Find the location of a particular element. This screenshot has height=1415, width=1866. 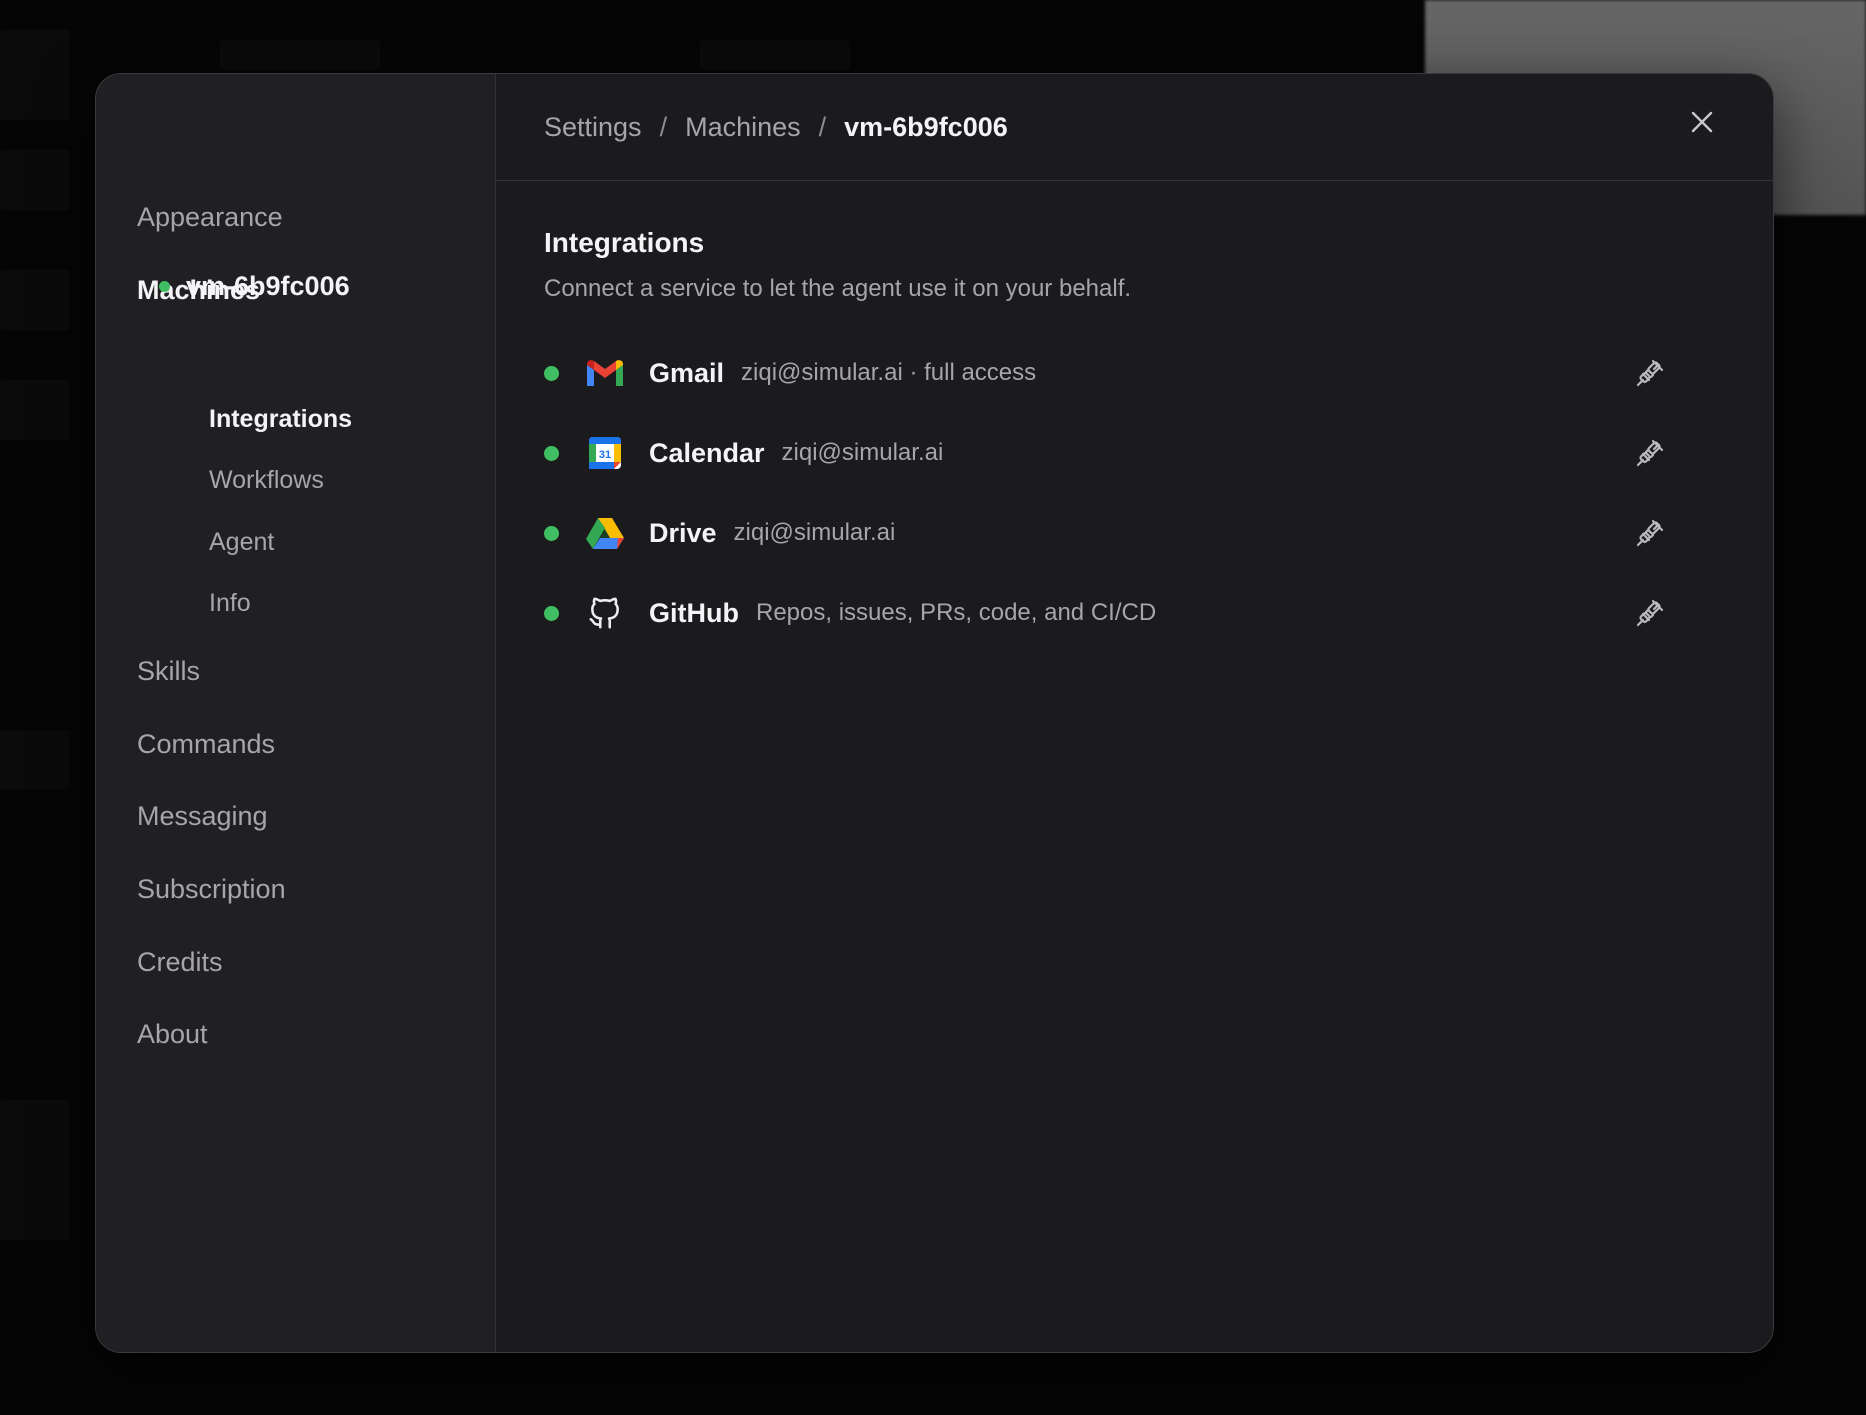

integration-detail: Repos, issues, PRs, code, and CI/CD is located at coordinates (956, 612).